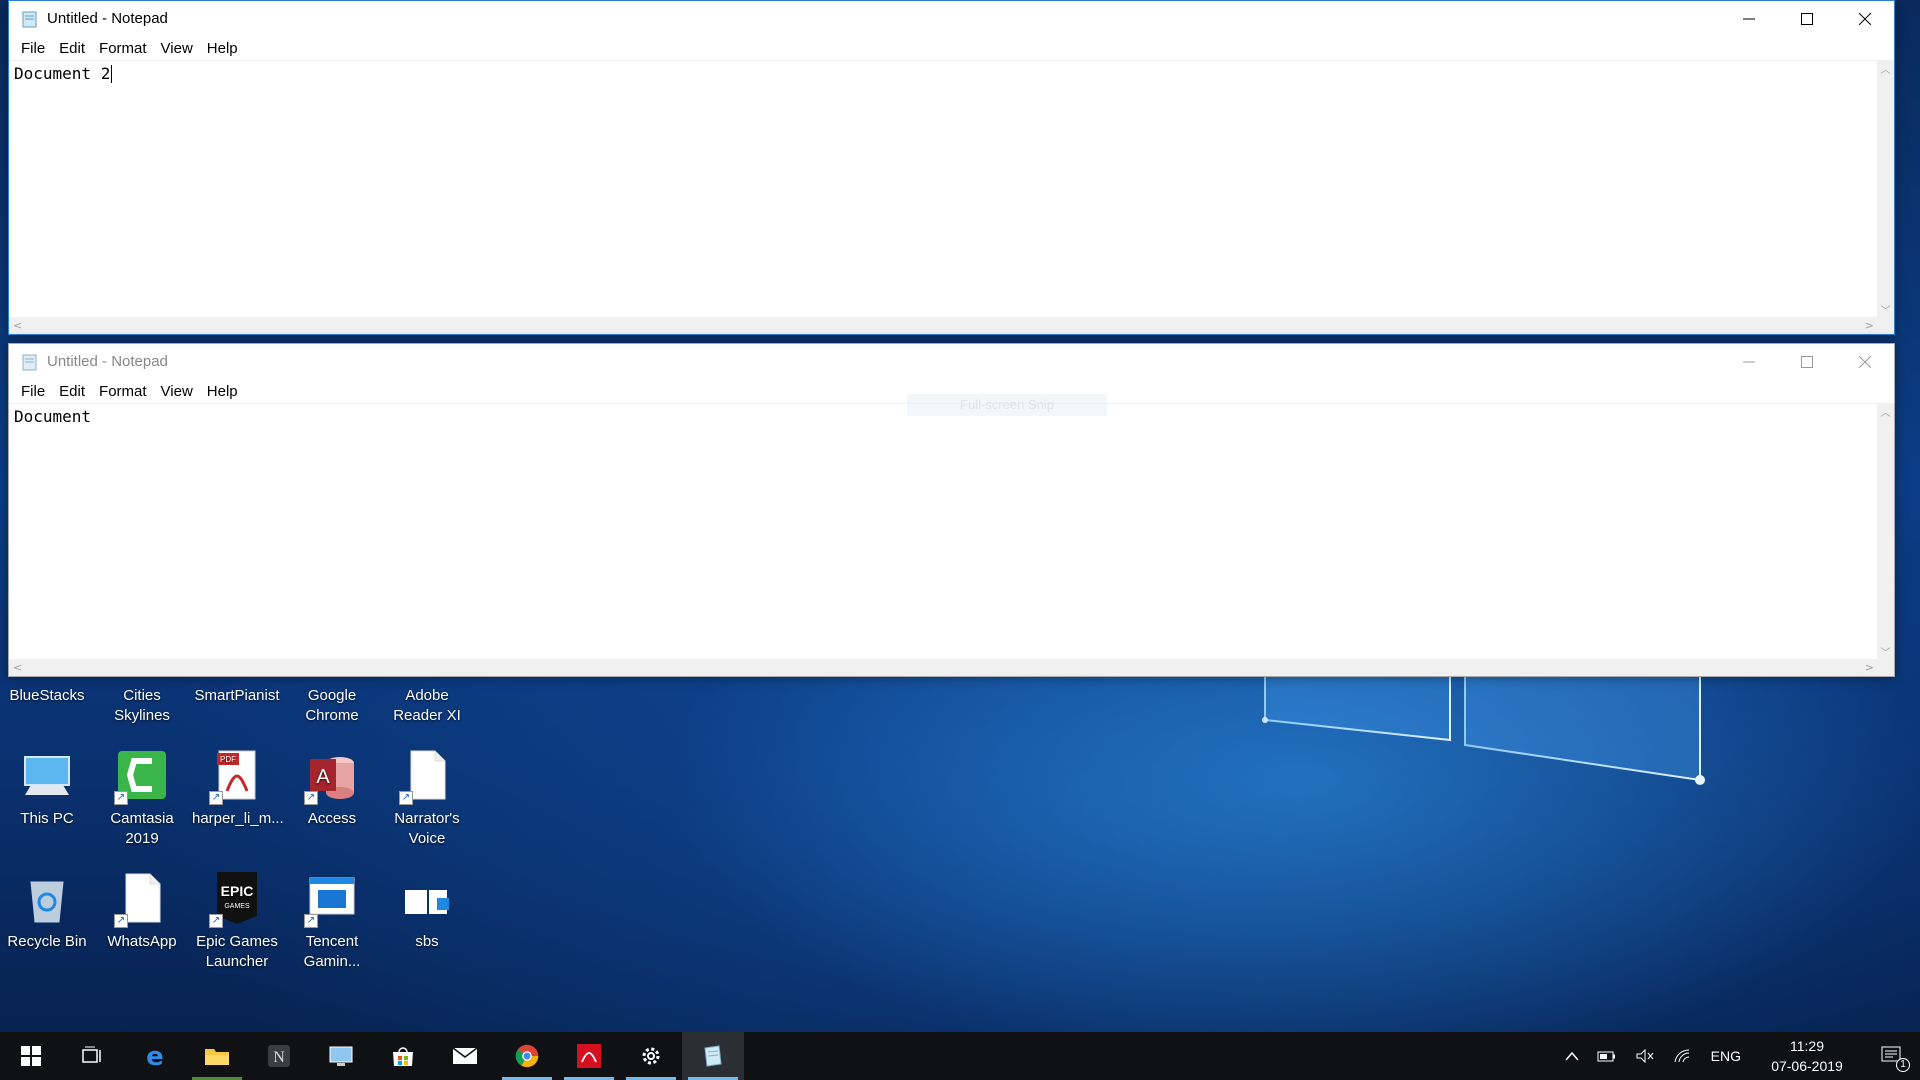  I want to click on taskbar-settings-button, so click(651, 1056).